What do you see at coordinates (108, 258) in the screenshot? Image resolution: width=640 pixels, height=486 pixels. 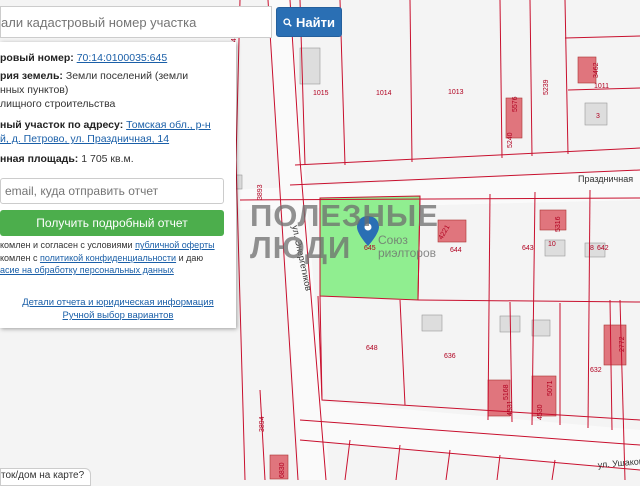 I see `privacy-policy-link: политикой конфиденциальности` at bounding box center [108, 258].